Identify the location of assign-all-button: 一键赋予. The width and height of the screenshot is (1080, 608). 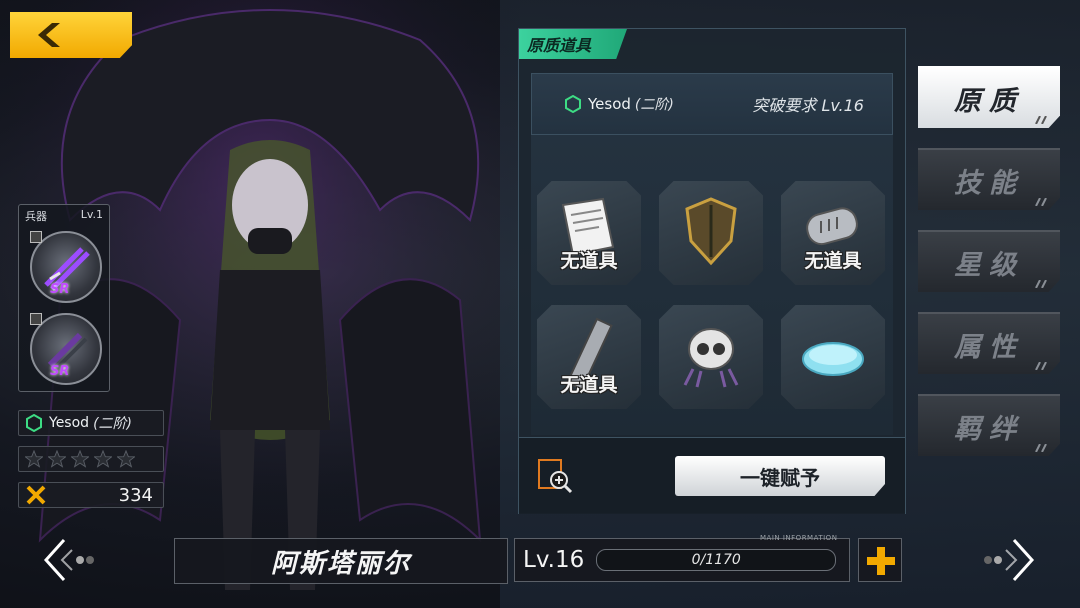
(780, 476).